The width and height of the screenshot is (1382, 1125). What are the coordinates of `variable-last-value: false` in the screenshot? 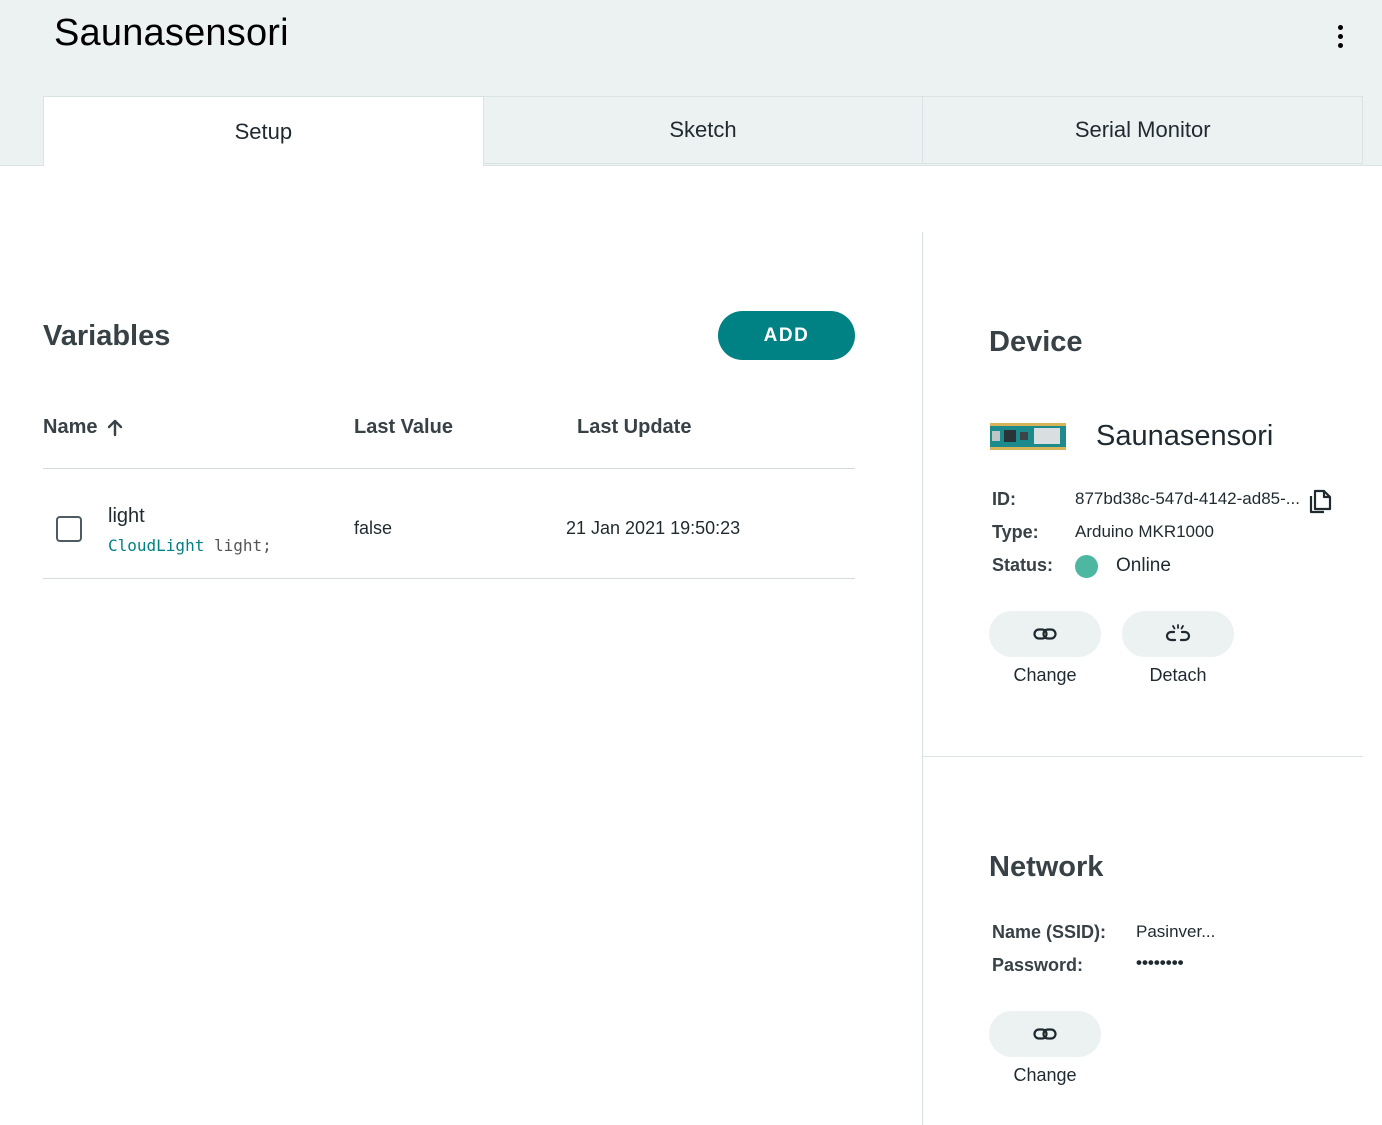 It's located at (373, 528).